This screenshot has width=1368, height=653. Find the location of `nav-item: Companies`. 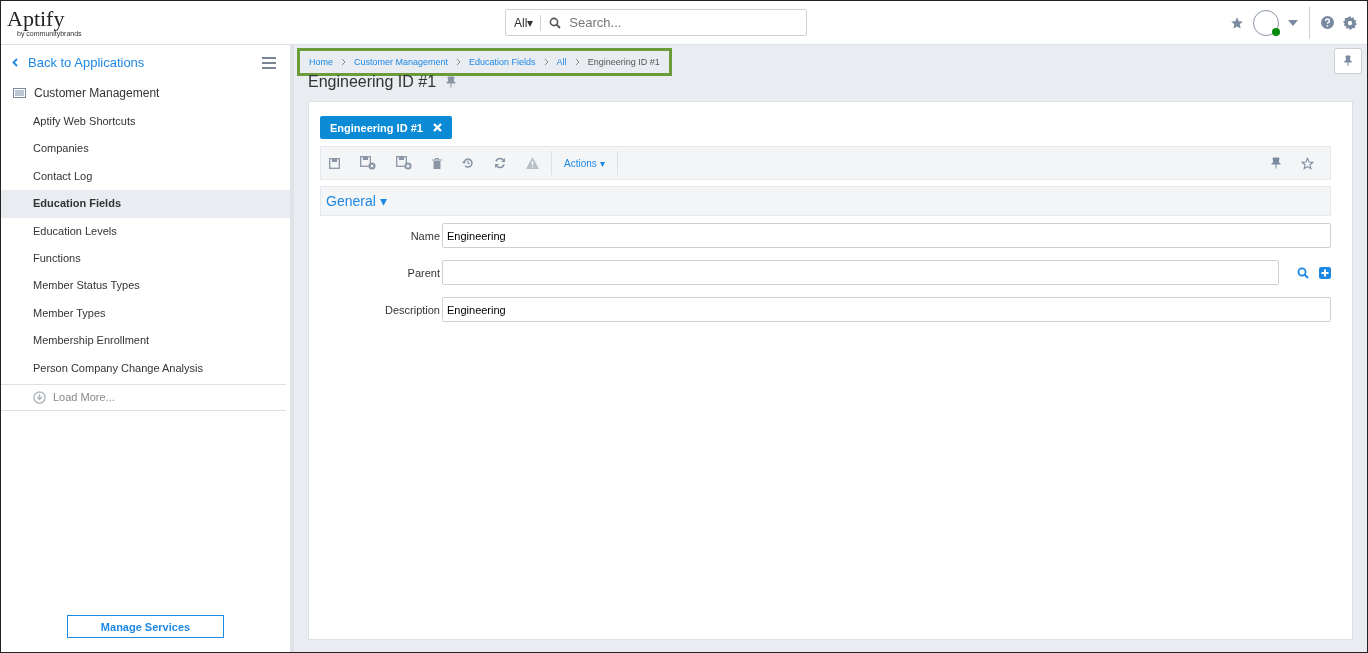

nav-item: Companies is located at coordinates (145, 149).